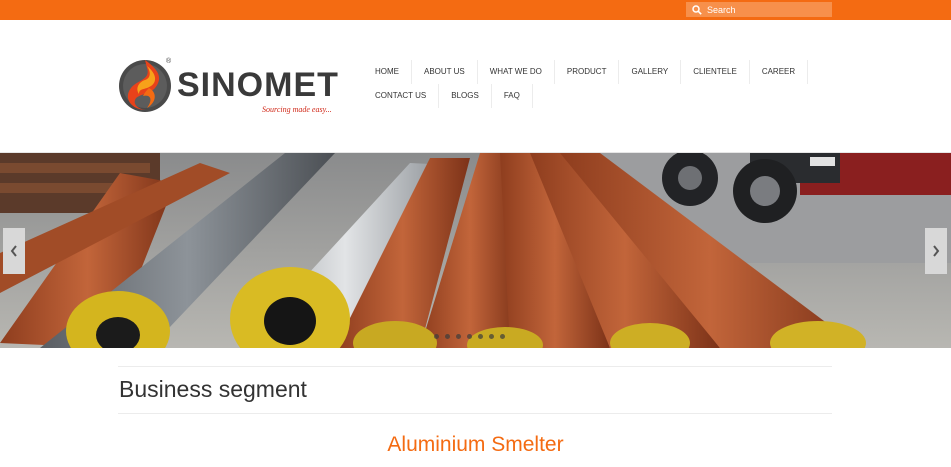  I want to click on nav-blogs: BLOGS, so click(465, 96).